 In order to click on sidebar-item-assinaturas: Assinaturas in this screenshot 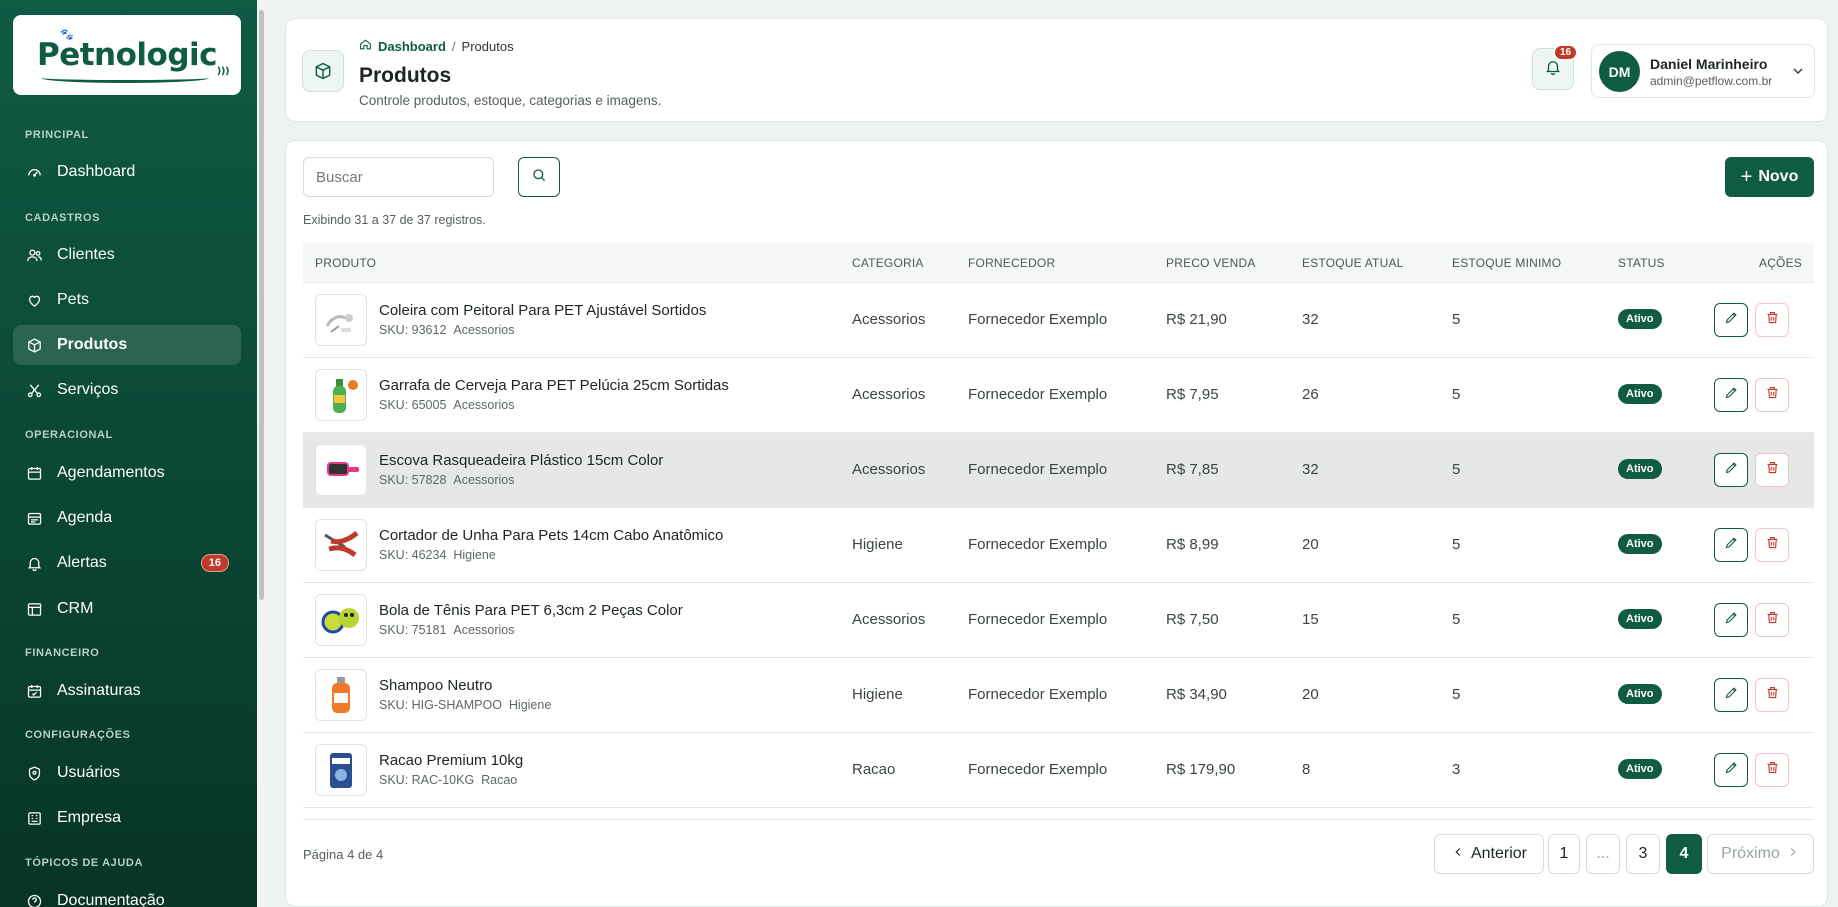, I will do `click(127, 691)`.